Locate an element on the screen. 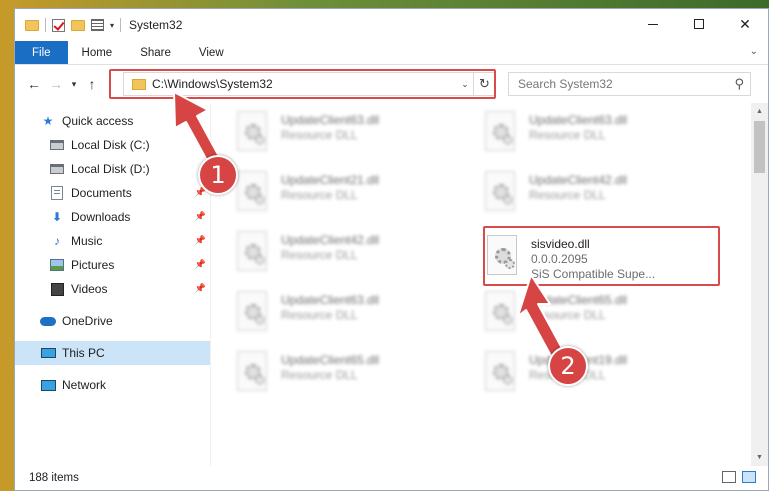 This screenshot has height=491, width=769. sidebar-item-quick-access: ★ Quick access is located at coordinates (112, 121).